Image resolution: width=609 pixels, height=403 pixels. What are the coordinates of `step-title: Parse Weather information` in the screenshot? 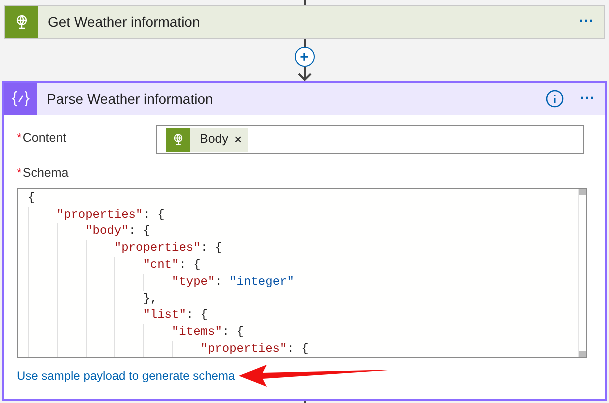 It's located at (130, 99).